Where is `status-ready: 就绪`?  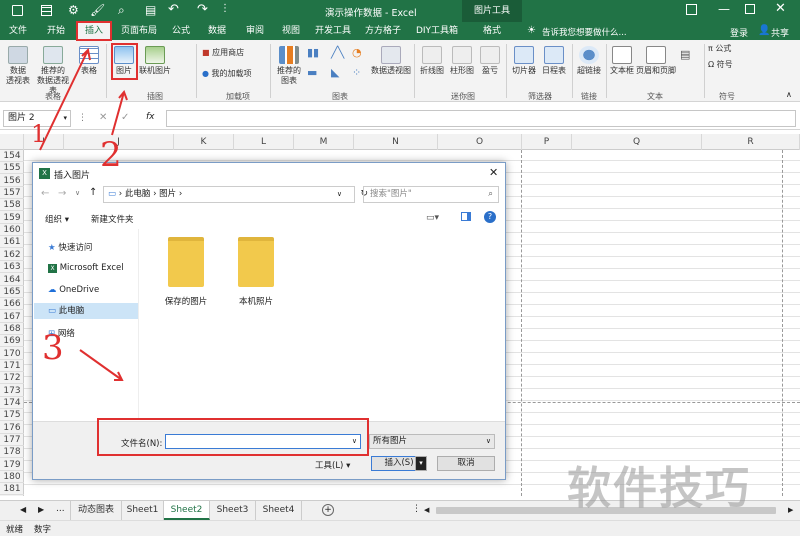 status-ready: 就绪 is located at coordinates (15, 530).